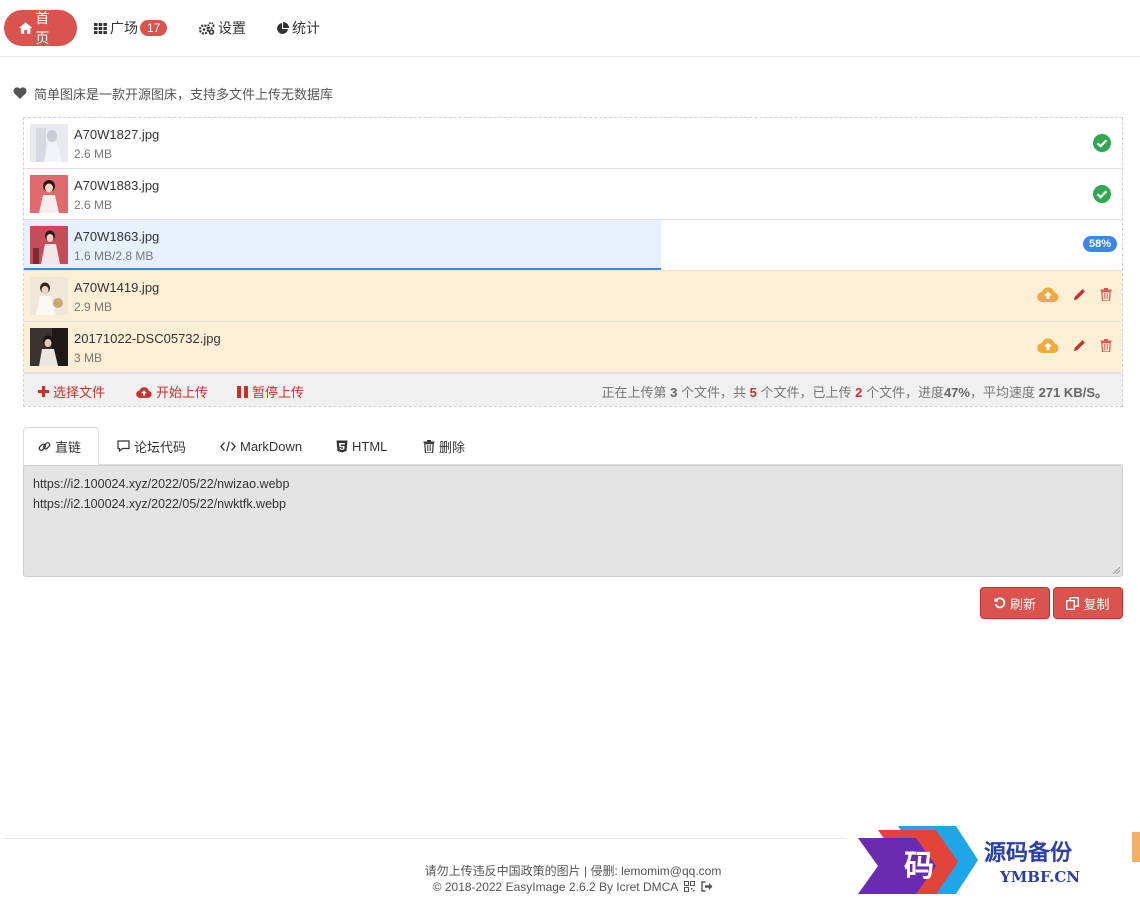 Image resolution: width=1140 pixels, height=906 pixels. What do you see at coordinates (184, 94) in the screenshot?
I see `intro-text: 简单图床是一款开源图床，支持多文件上传无数据库` at bounding box center [184, 94].